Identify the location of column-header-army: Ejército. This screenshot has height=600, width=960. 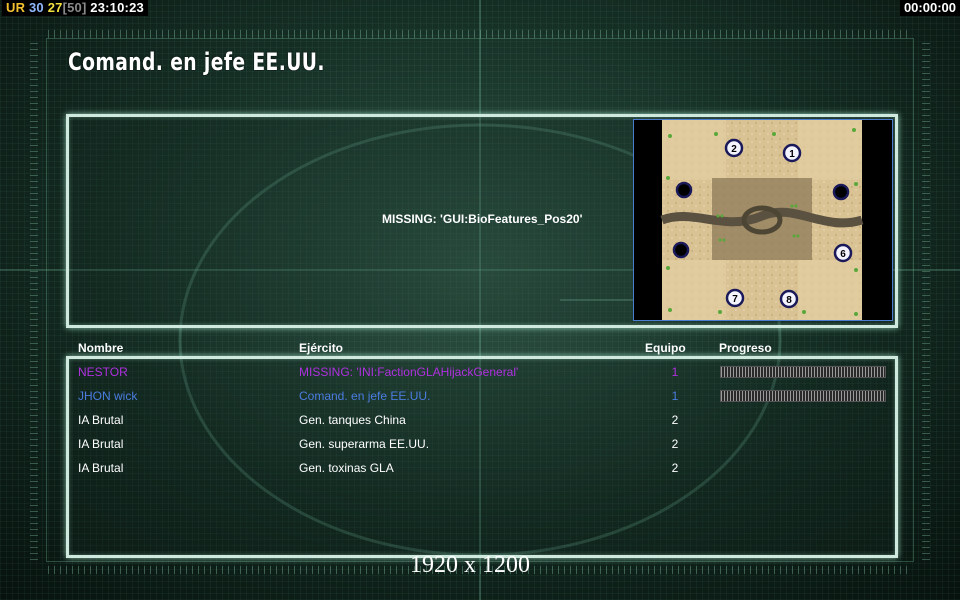
(321, 348).